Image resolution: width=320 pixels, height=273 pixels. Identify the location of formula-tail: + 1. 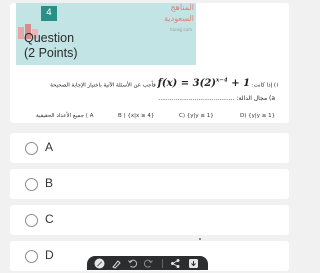
(239, 84).